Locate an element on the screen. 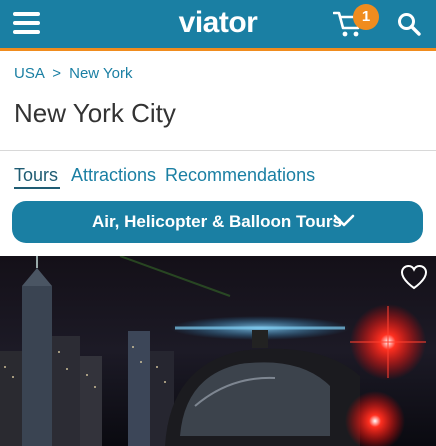 This screenshot has width=436, height=446. tab-recommendations-label: Recommendations is located at coordinates (240, 175).